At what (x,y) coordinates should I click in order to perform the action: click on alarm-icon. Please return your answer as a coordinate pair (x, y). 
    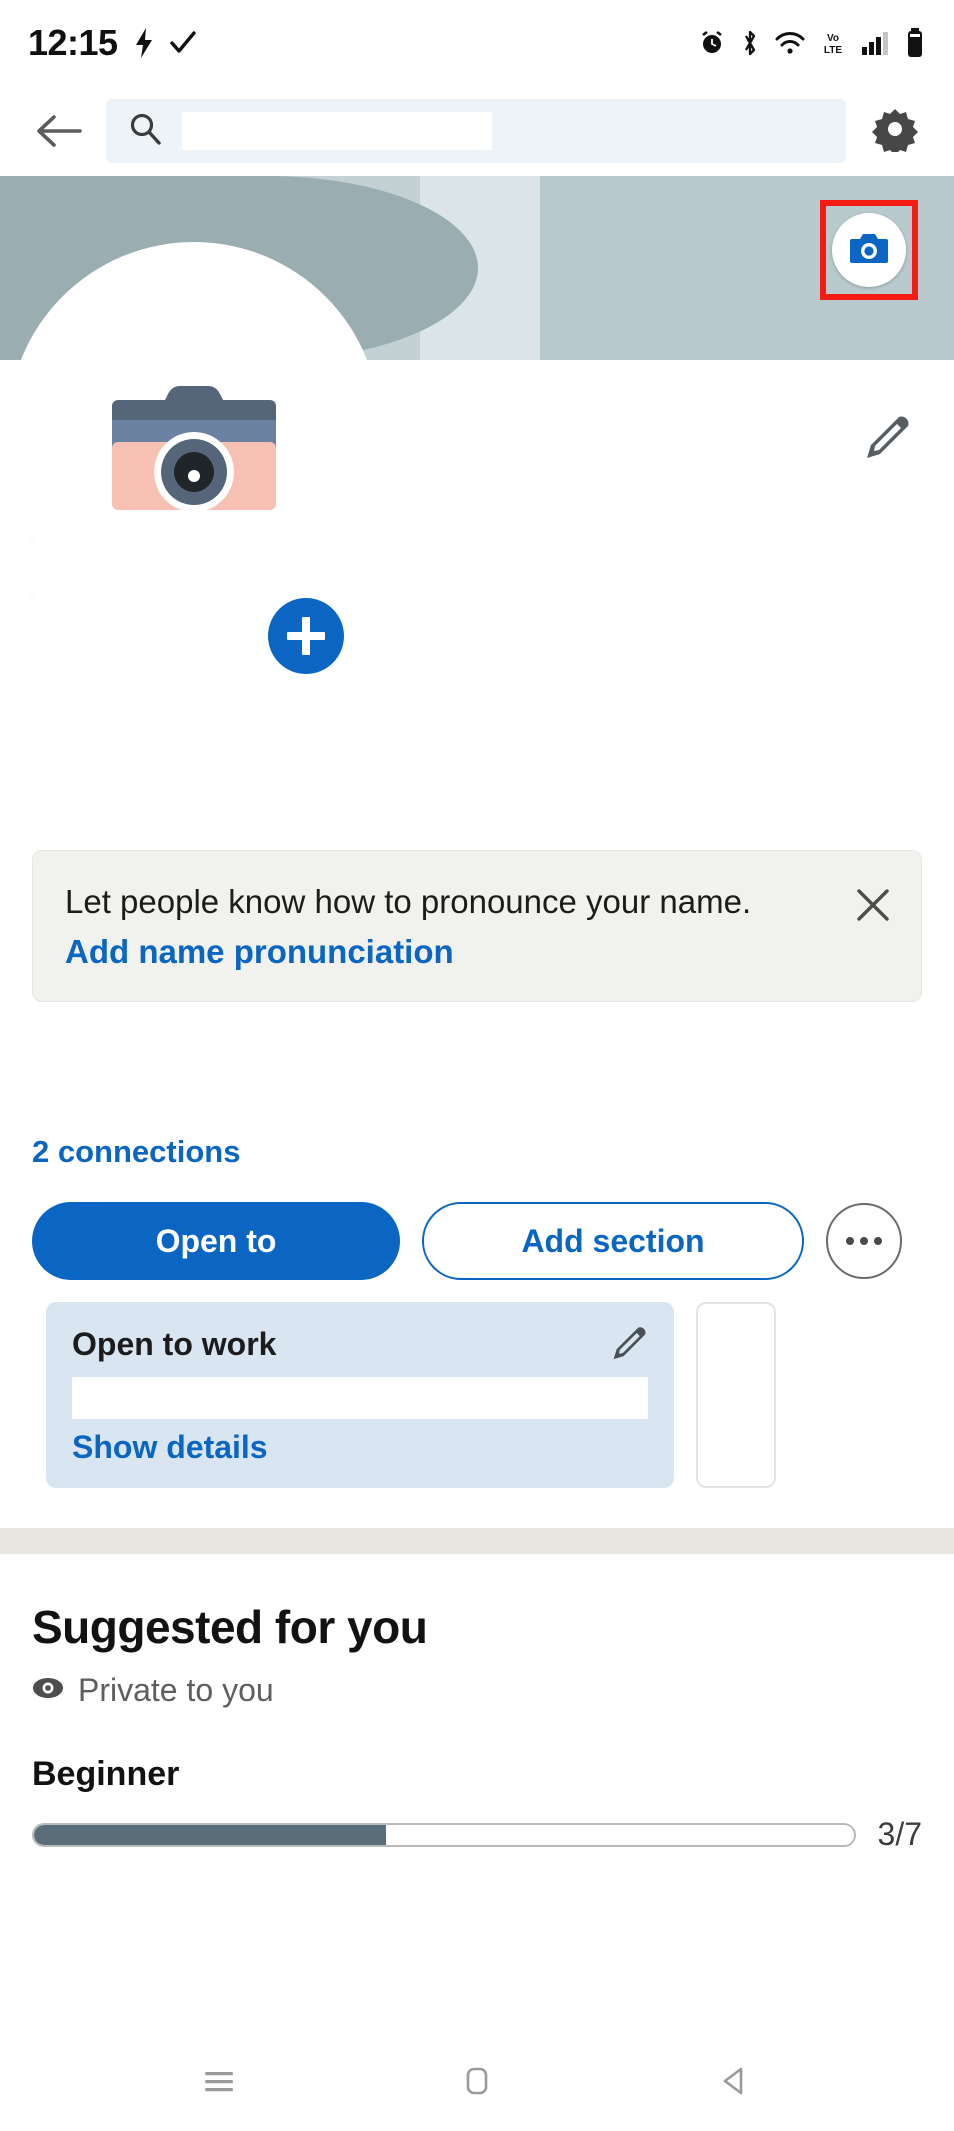
    Looking at the image, I should click on (712, 43).